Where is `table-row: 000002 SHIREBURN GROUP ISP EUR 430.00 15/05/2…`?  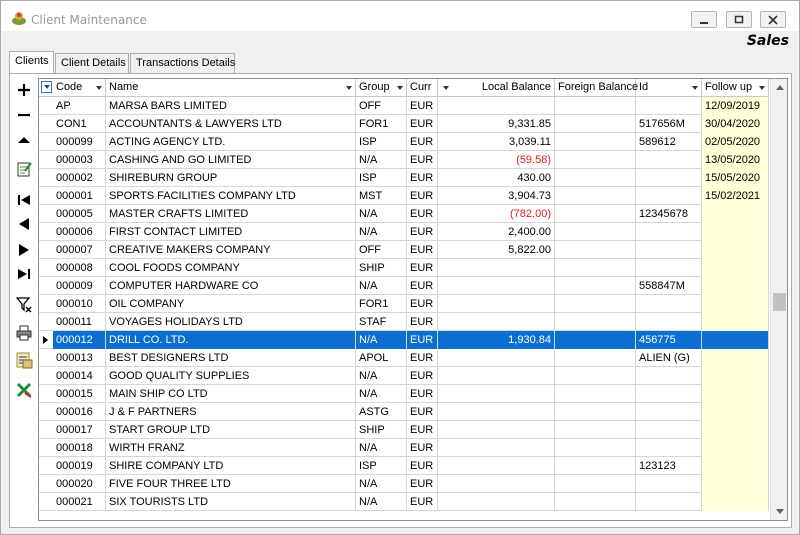
table-row: 000002 SHIREBURN GROUP ISP EUR 430.00 15/05/2… is located at coordinates (404, 178).